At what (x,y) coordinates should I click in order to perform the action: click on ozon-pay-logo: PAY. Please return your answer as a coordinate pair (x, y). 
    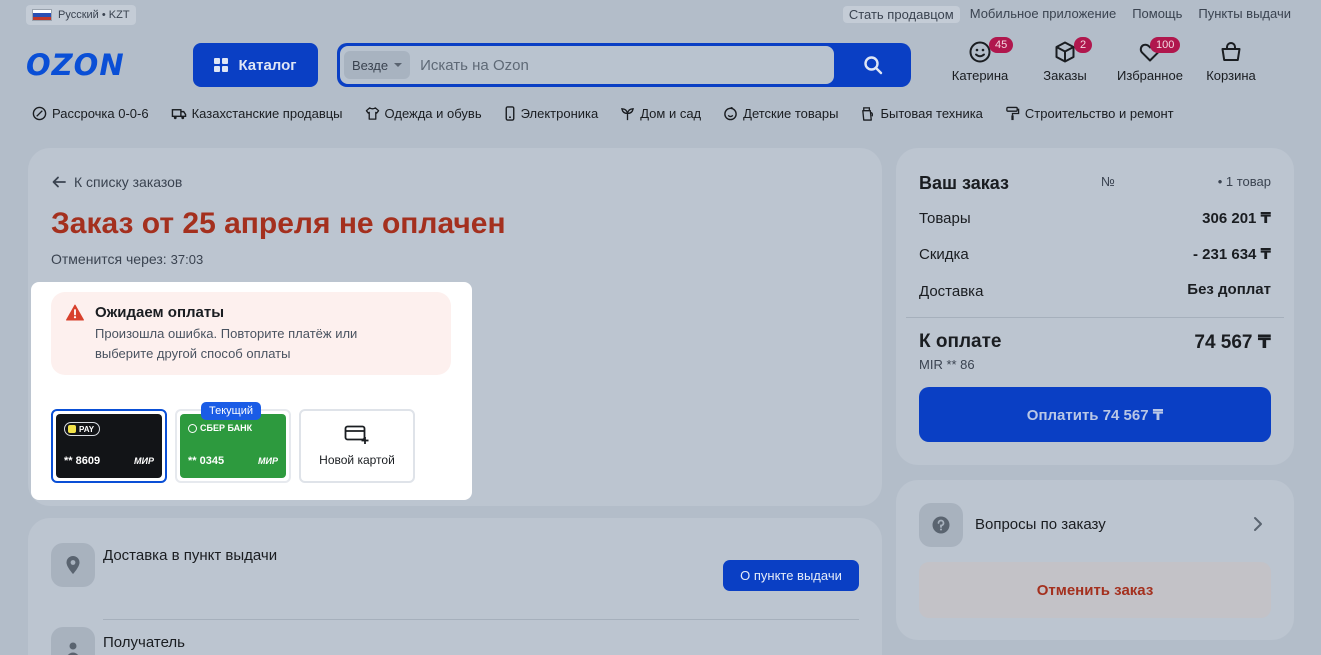
    Looking at the image, I should click on (82, 429).